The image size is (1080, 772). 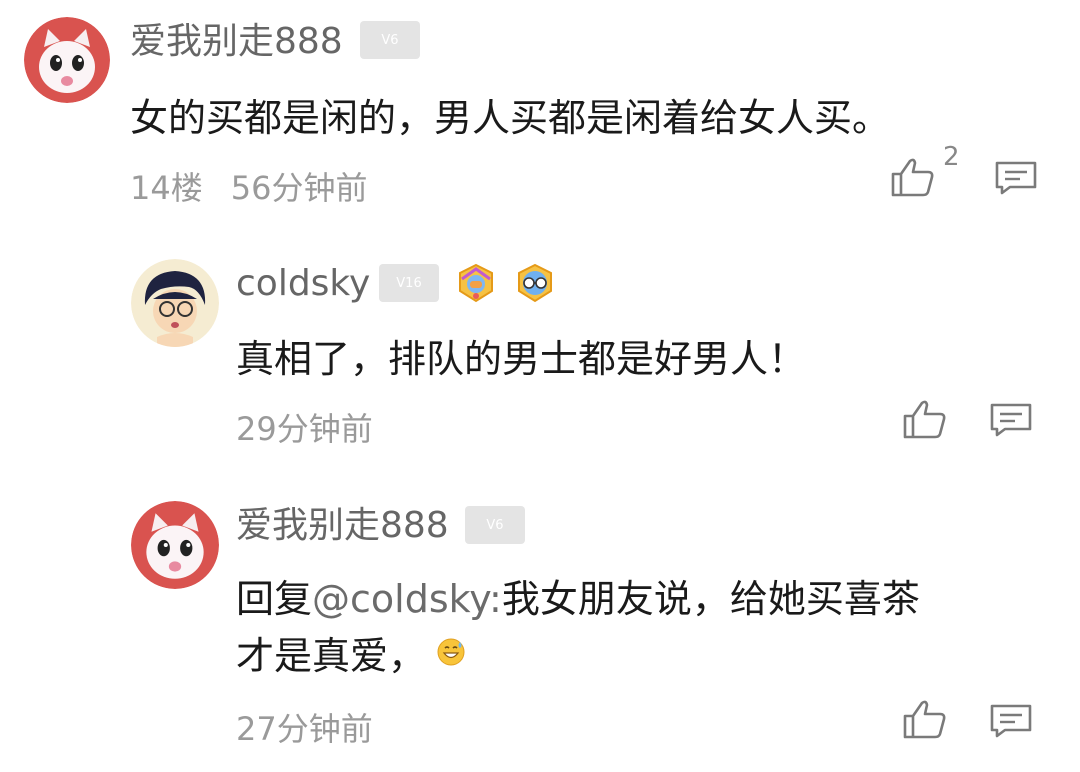 What do you see at coordinates (451, 652) in the screenshot?
I see `grin-sweat-emoji-icon` at bounding box center [451, 652].